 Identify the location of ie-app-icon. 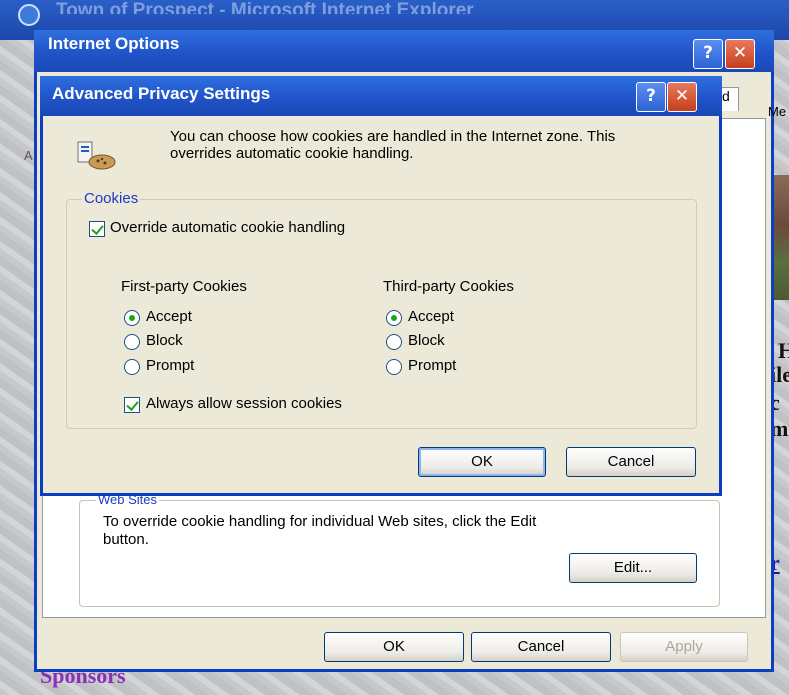
(29, 15).